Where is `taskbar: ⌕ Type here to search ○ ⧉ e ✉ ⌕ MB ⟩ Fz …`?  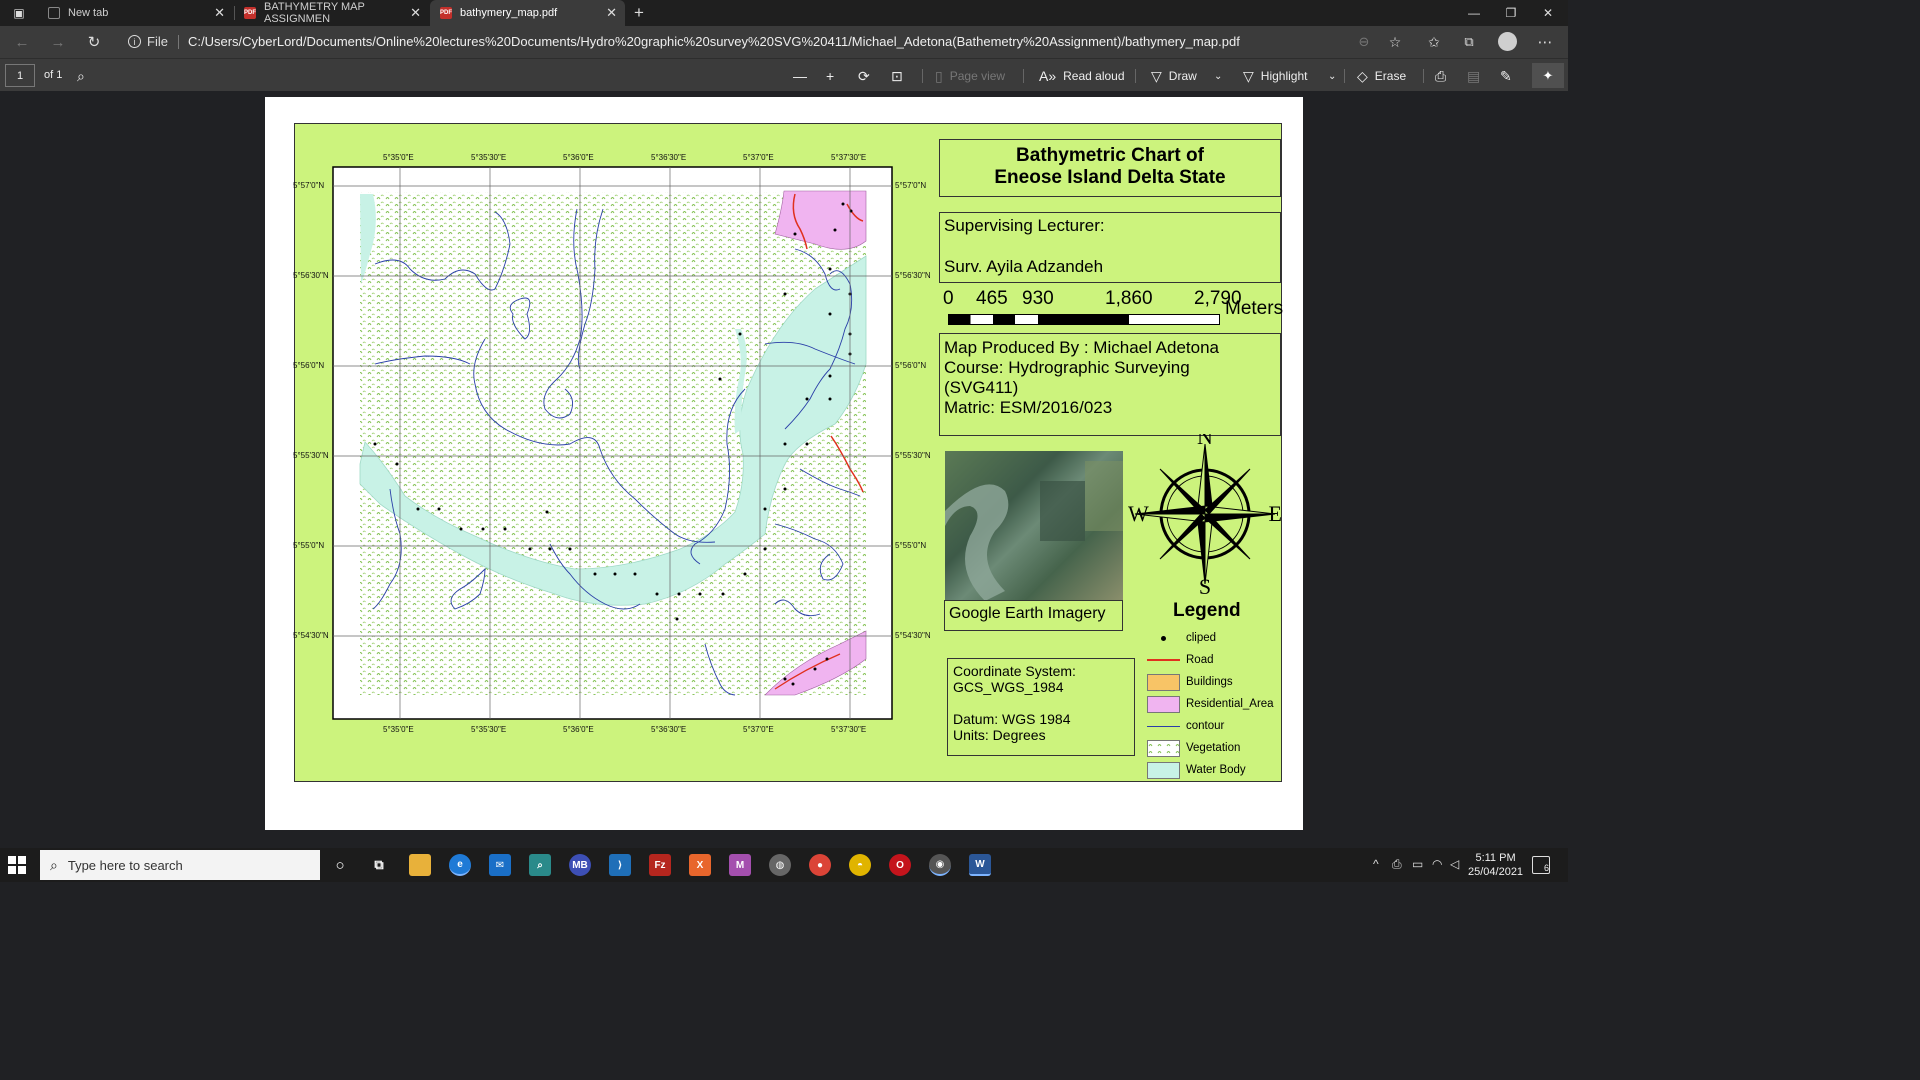 taskbar: ⌕ Type here to search ○ ⧉ e ✉ ⌕ MB ⟩ Fz … is located at coordinates (784, 865).